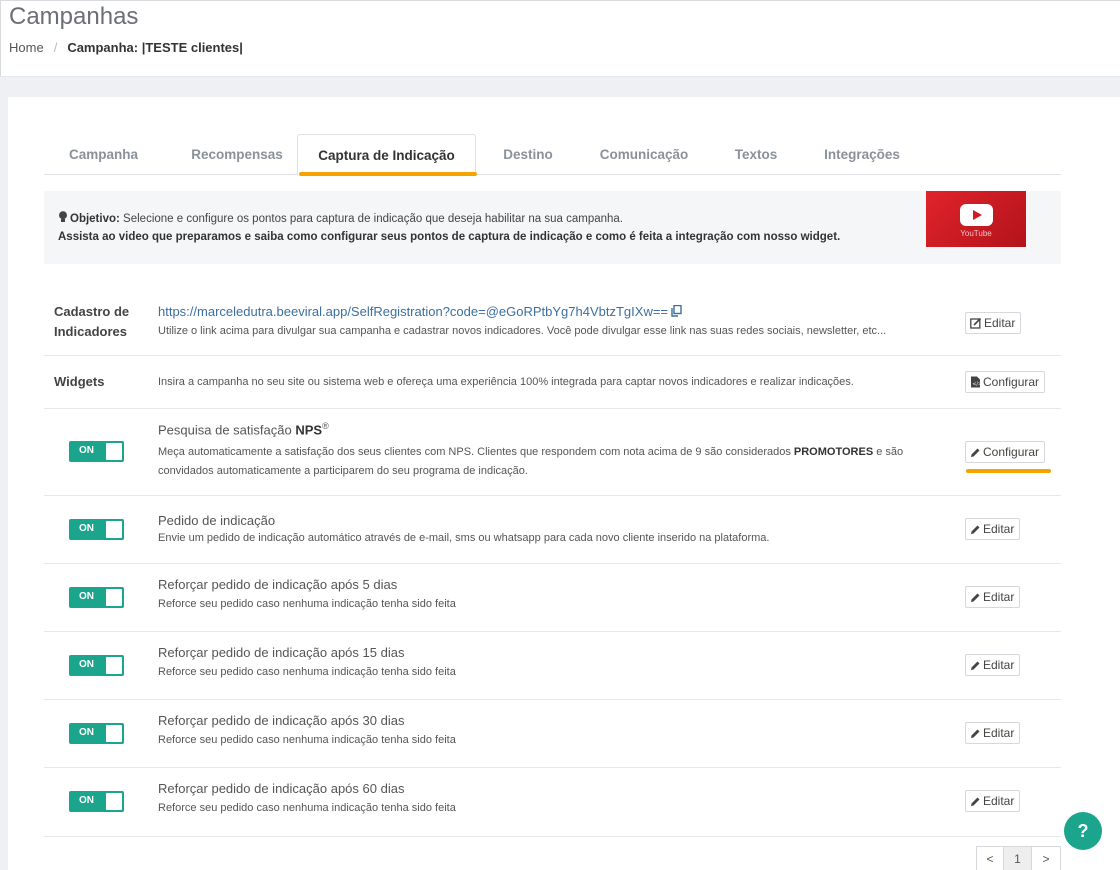 The image size is (1120, 870). Describe the element at coordinates (63, 216) in the screenshot. I see `lightbulb-icon` at that location.